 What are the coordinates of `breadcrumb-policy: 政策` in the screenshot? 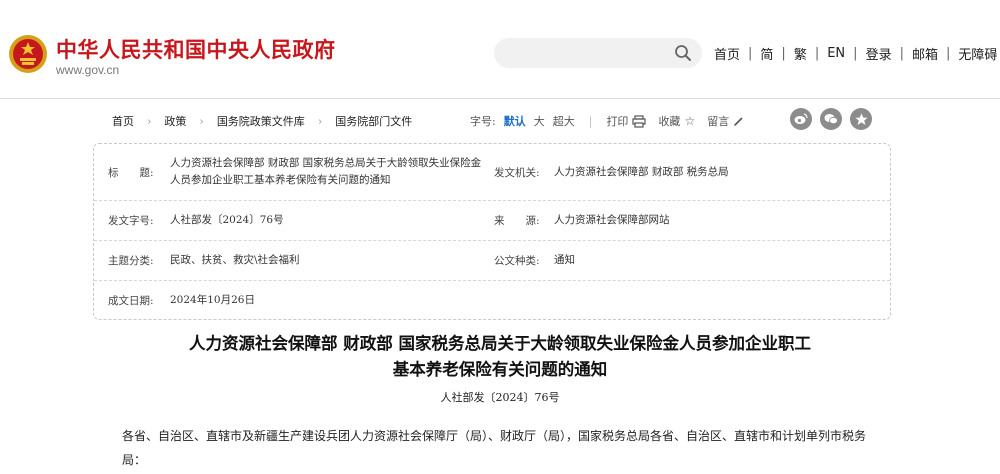 It's located at (175, 121).